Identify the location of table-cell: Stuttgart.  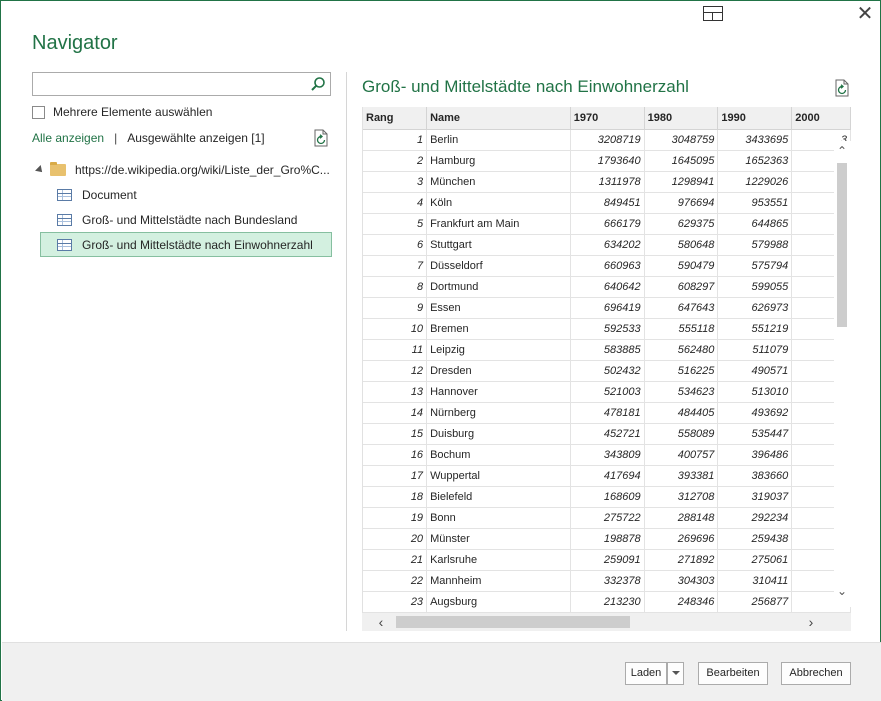
(498, 245).